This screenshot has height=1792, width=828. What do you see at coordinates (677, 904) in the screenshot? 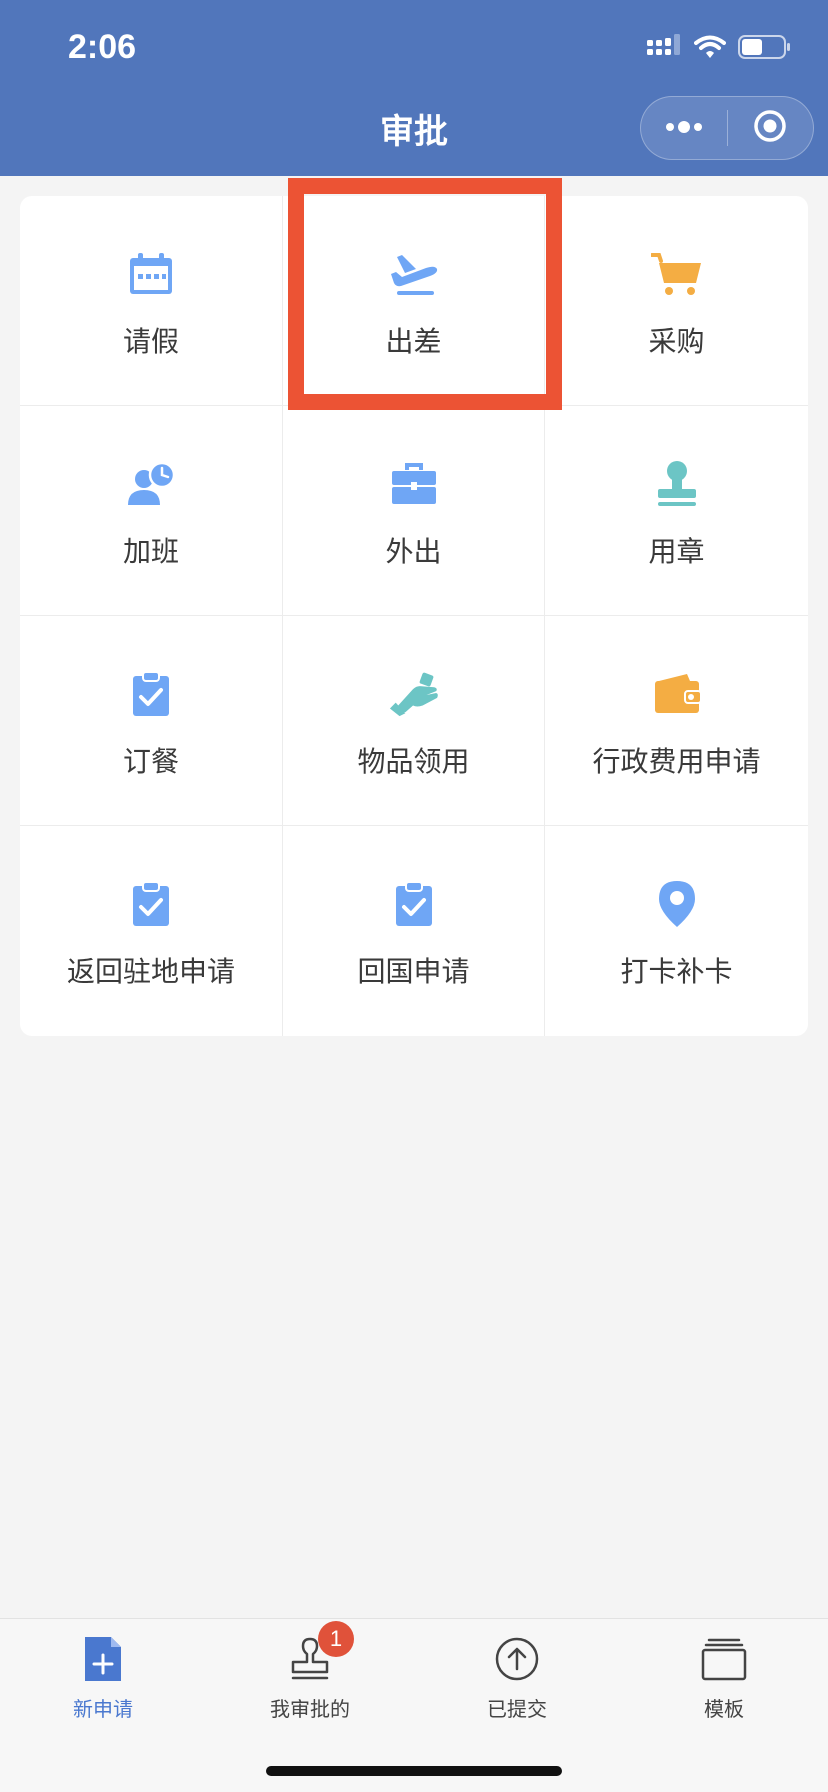
I see `location-pin-icon` at bounding box center [677, 904].